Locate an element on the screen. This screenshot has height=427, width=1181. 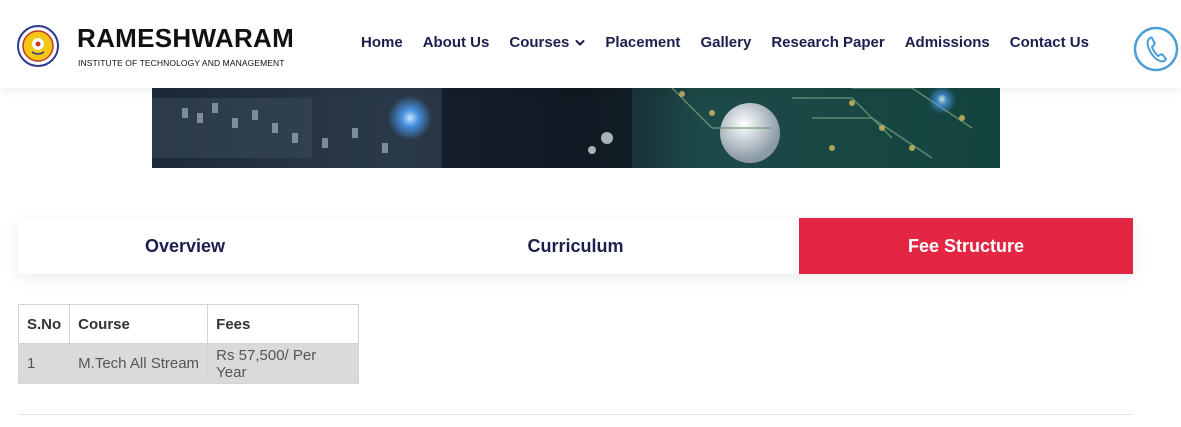
table-row: 1 M.Tech All Stream Rs 57,500/ Per Year is located at coordinates (188, 363).